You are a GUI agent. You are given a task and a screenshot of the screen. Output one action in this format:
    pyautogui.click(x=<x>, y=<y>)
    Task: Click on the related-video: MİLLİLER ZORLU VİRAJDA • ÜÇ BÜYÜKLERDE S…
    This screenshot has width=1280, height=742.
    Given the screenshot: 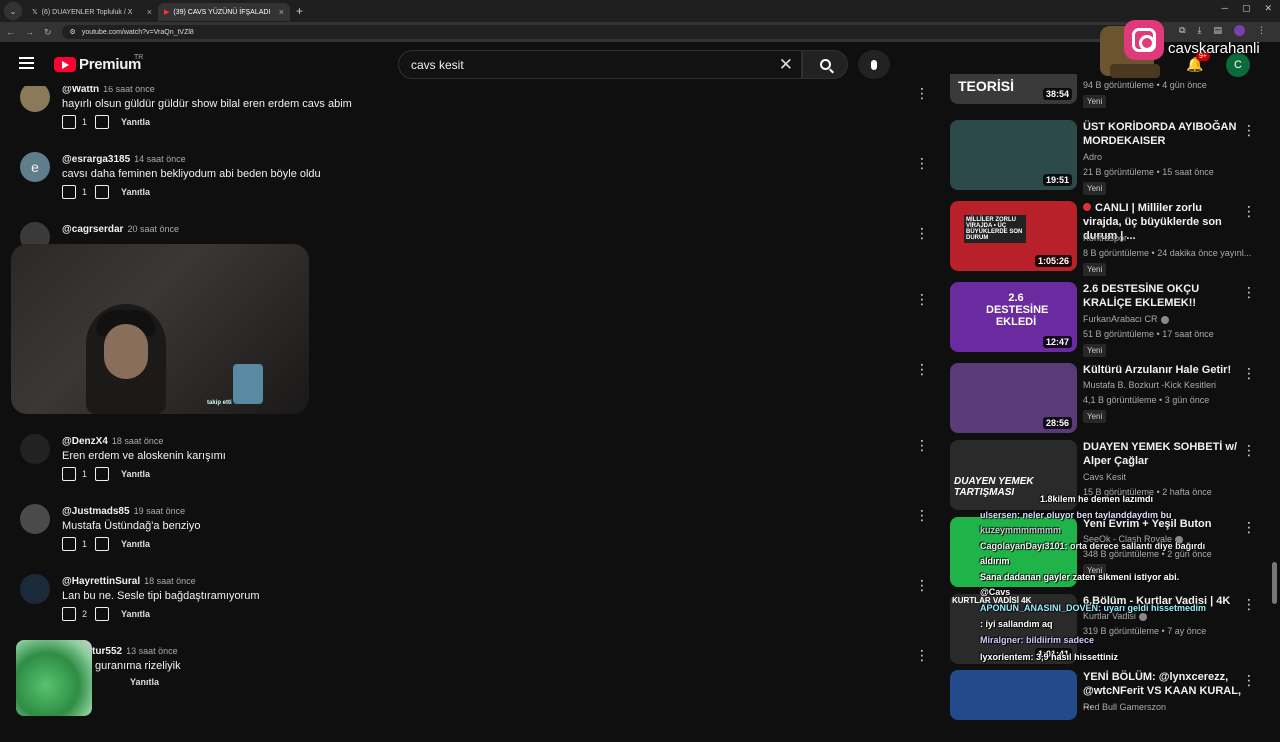 What is the action you would take?
    pyautogui.click(x=1110, y=238)
    